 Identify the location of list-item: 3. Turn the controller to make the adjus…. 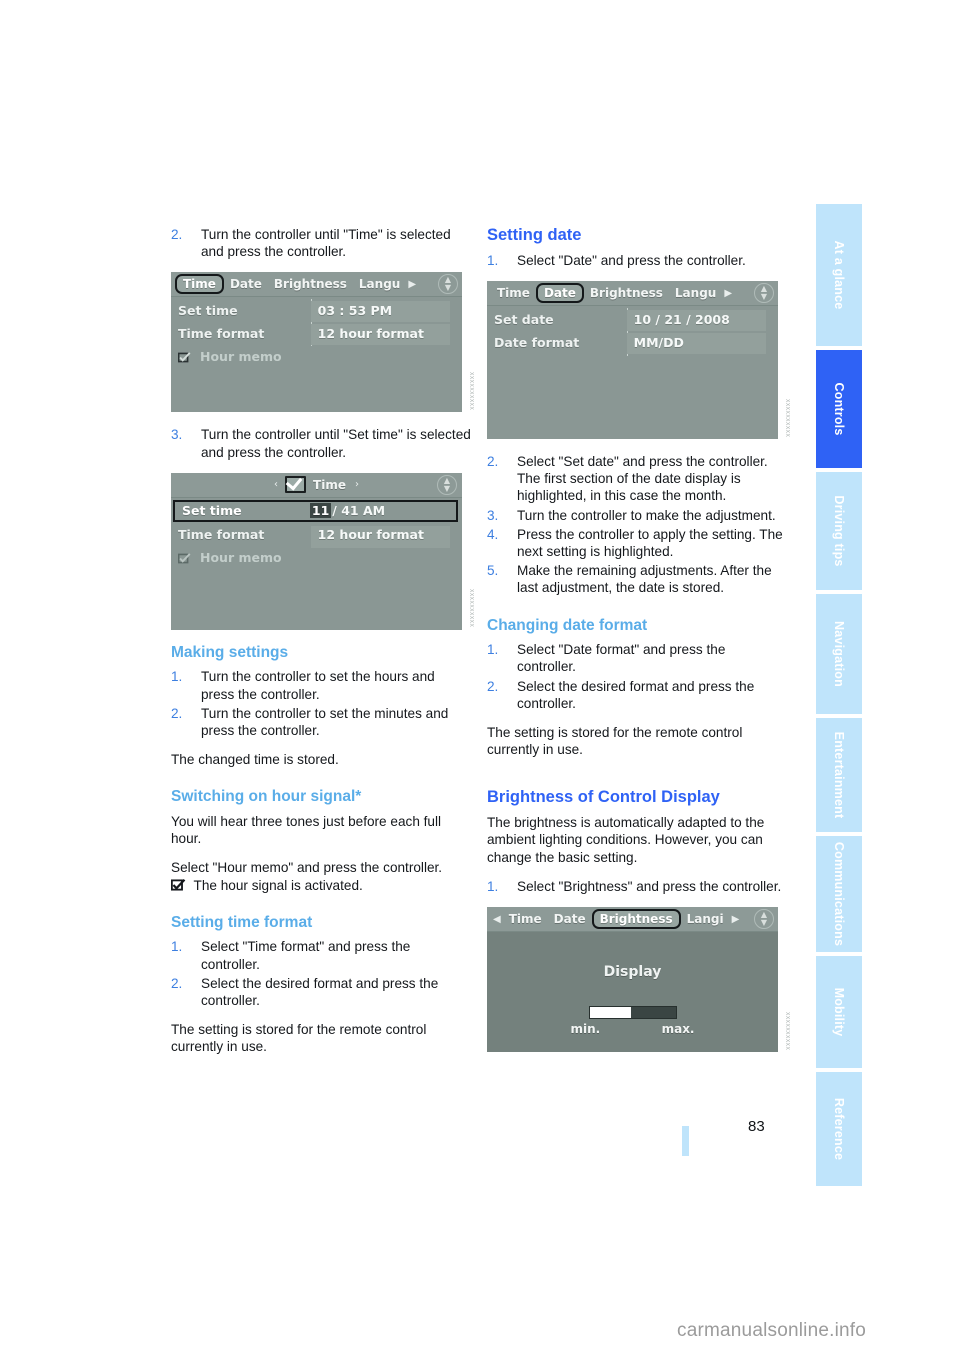
(637, 515).